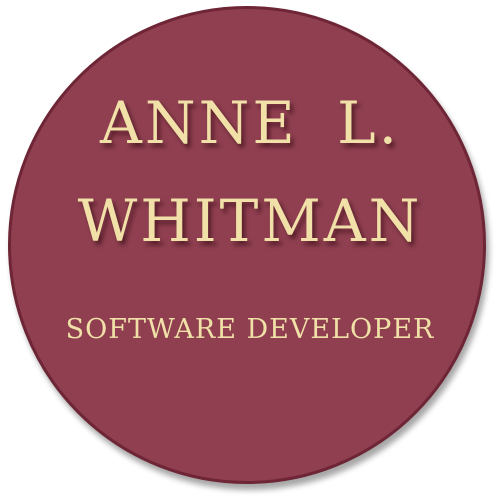 Image resolution: width=500 pixels, height=500 pixels. What do you see at coordinates (250, 123) in the screenshot?
I see `name-line-1: ANNE L.` at bounding box center [250, 123].